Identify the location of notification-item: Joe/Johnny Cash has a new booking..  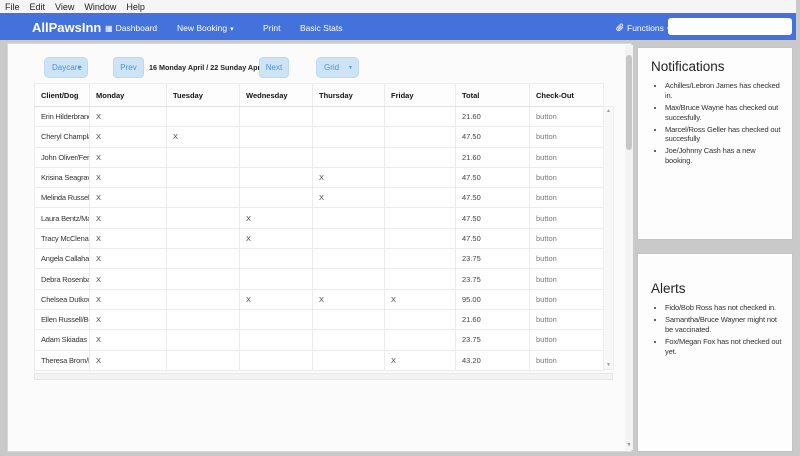
(723, 156).